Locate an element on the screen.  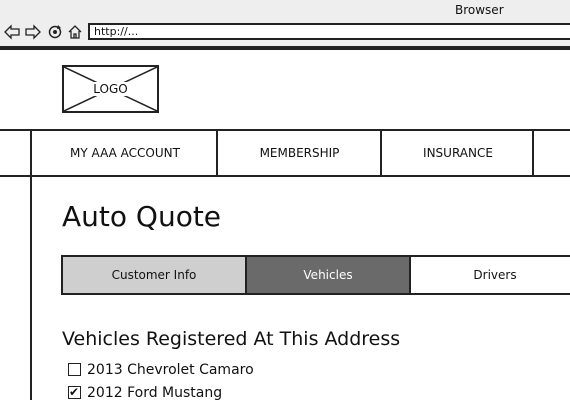
tab-drivers: Drivers is located at coordinates (490, 275).